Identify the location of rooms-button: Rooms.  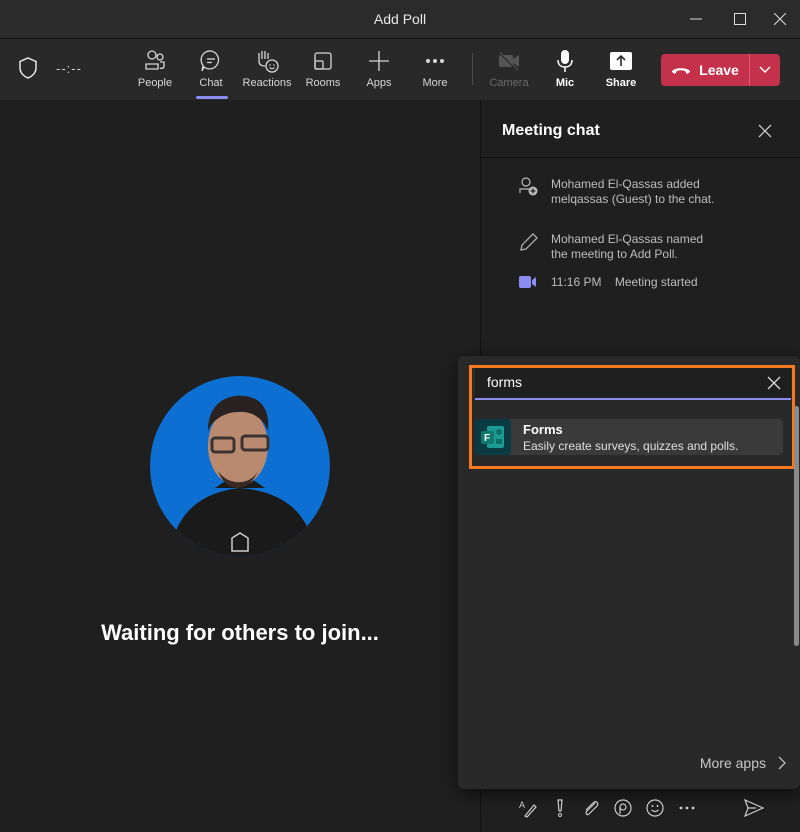
(323, 72).